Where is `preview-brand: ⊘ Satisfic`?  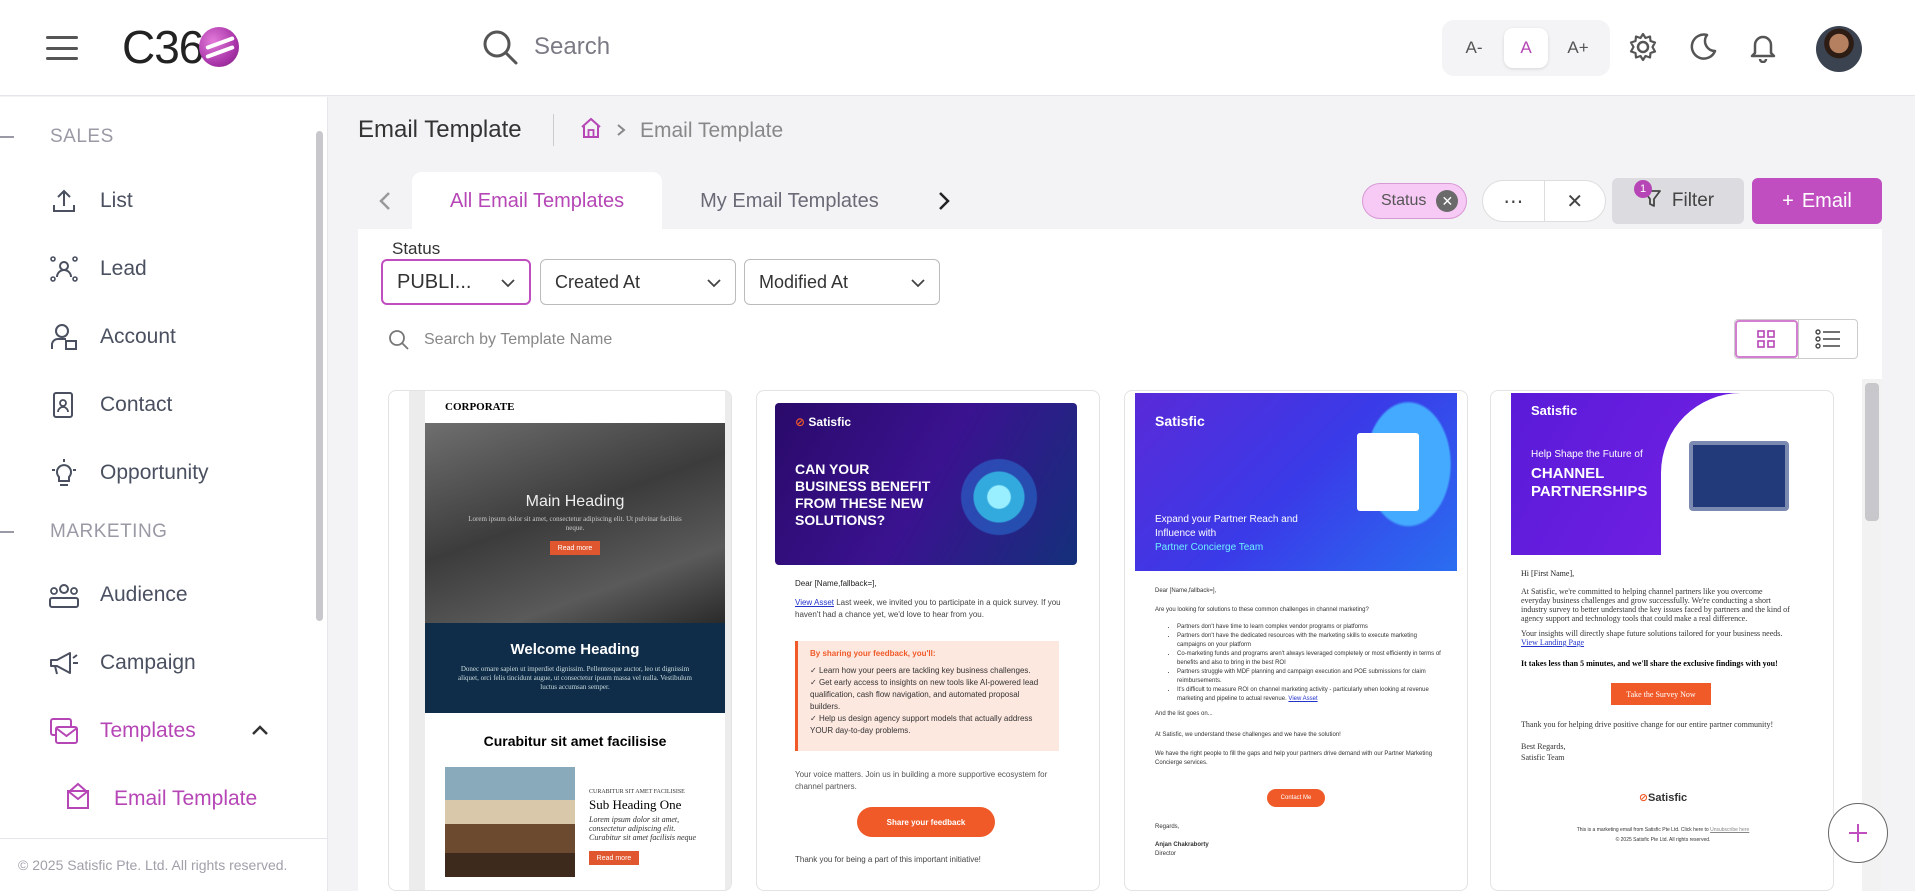 preview-brand: ⊘ Satisfic is located at coordinates (823, 422).